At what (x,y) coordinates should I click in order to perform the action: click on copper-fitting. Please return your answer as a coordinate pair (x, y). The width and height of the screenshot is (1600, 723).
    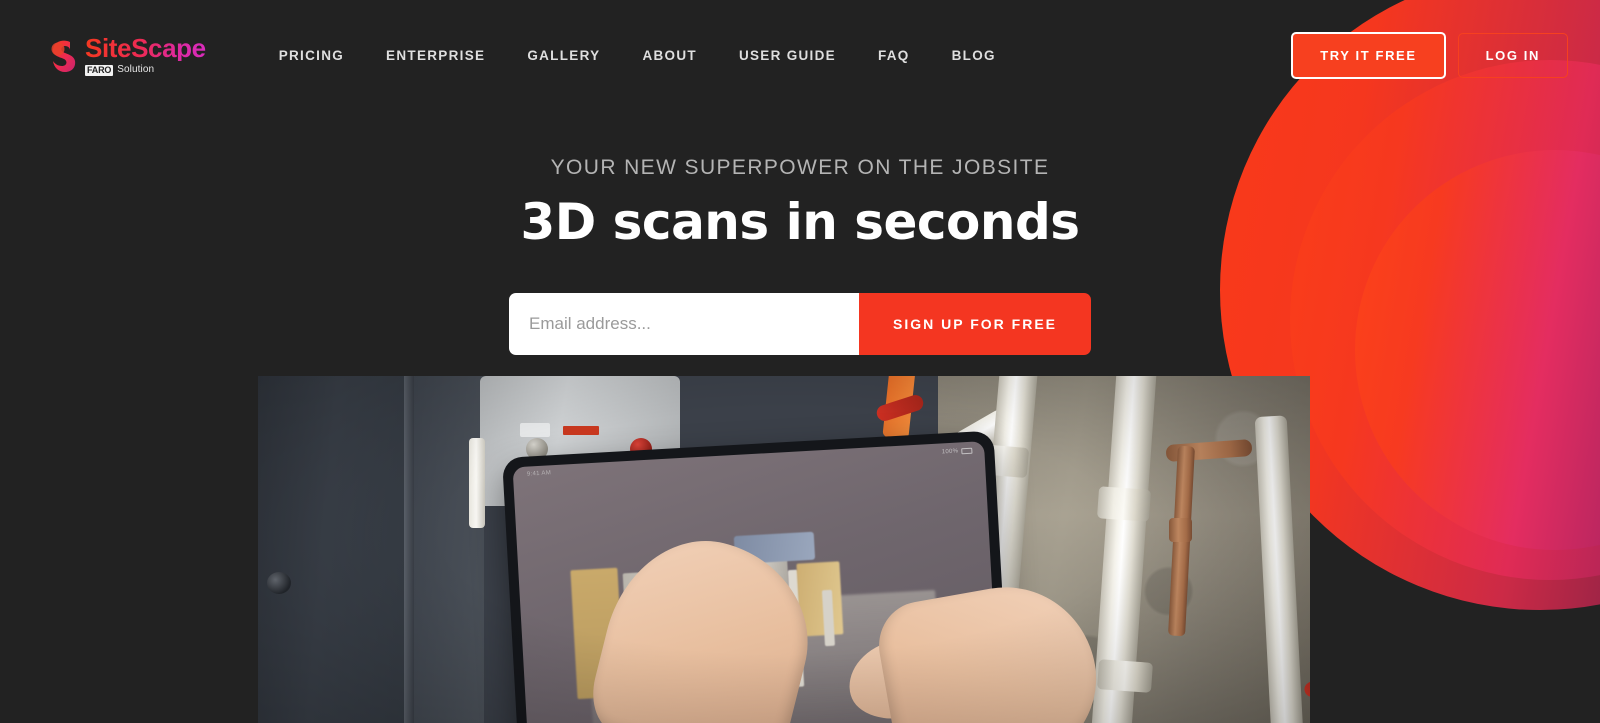
    Looking at the image, I should click on (1180, 530).